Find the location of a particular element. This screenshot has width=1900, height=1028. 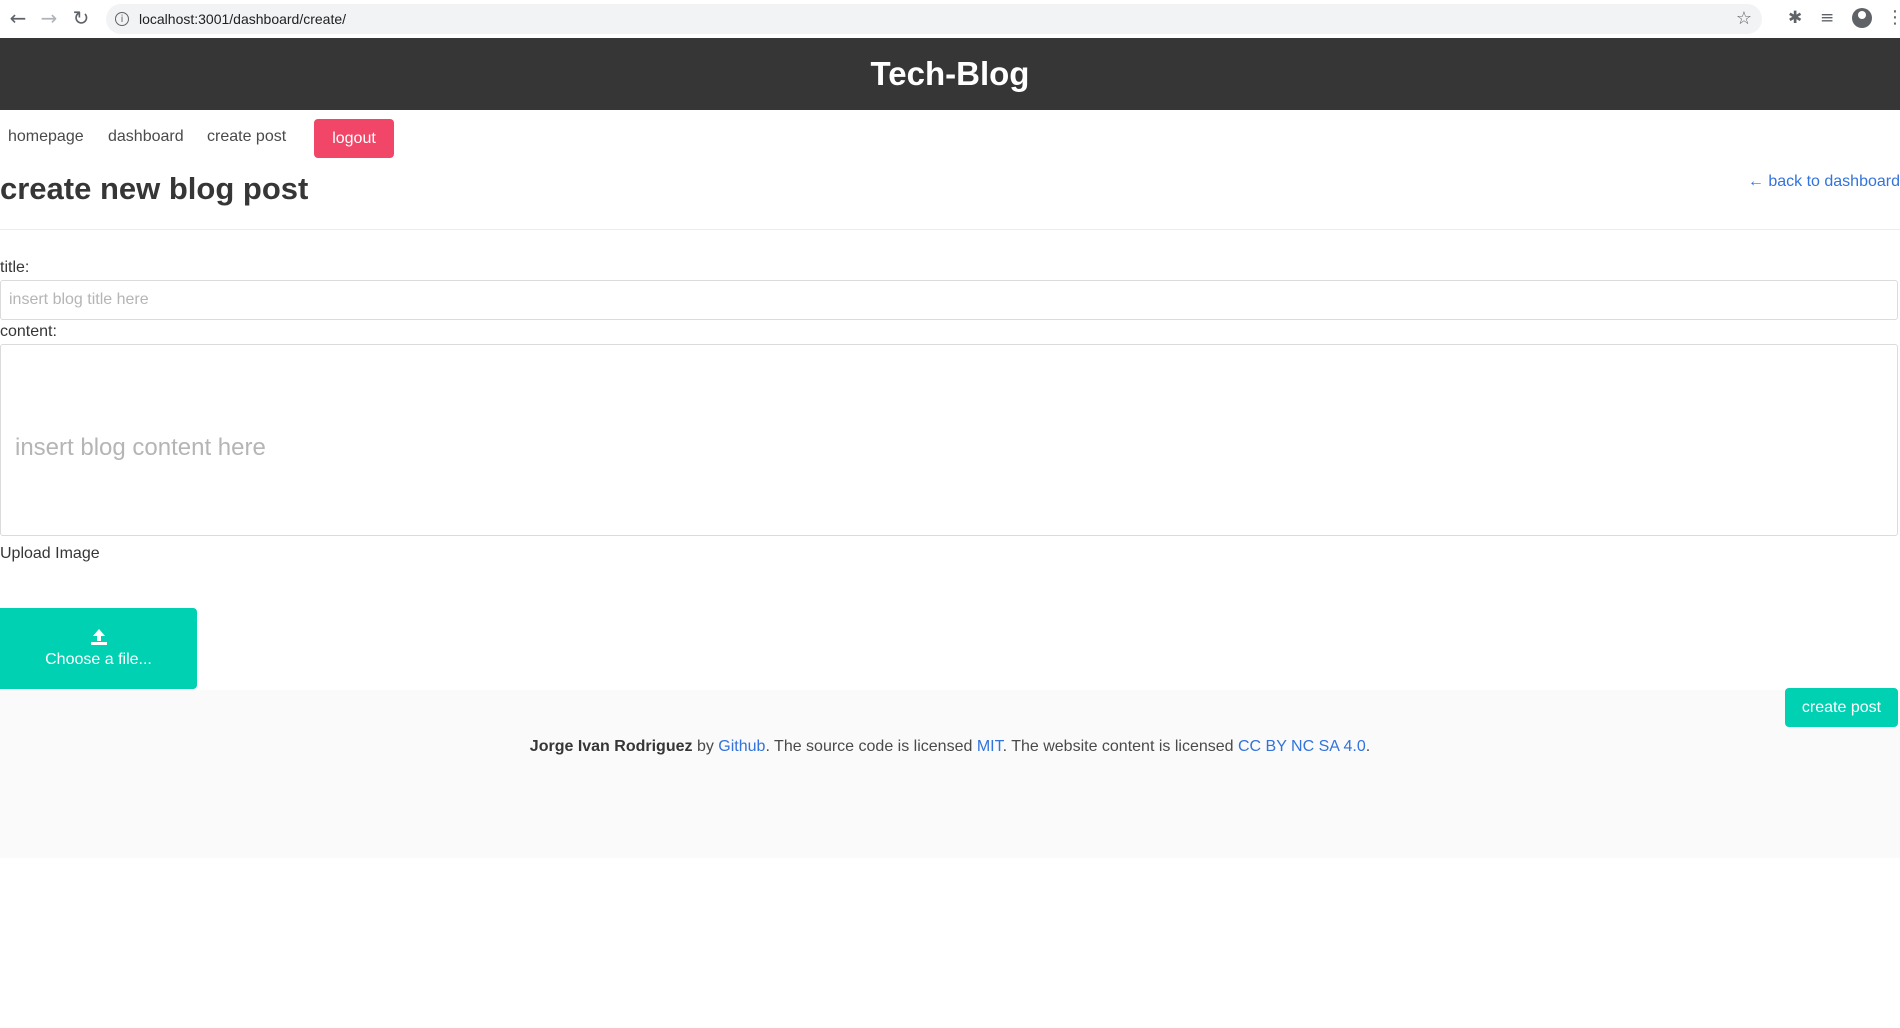

url-text: localhost:3001/dashboard/create/ is located at coordinates (243, 19).